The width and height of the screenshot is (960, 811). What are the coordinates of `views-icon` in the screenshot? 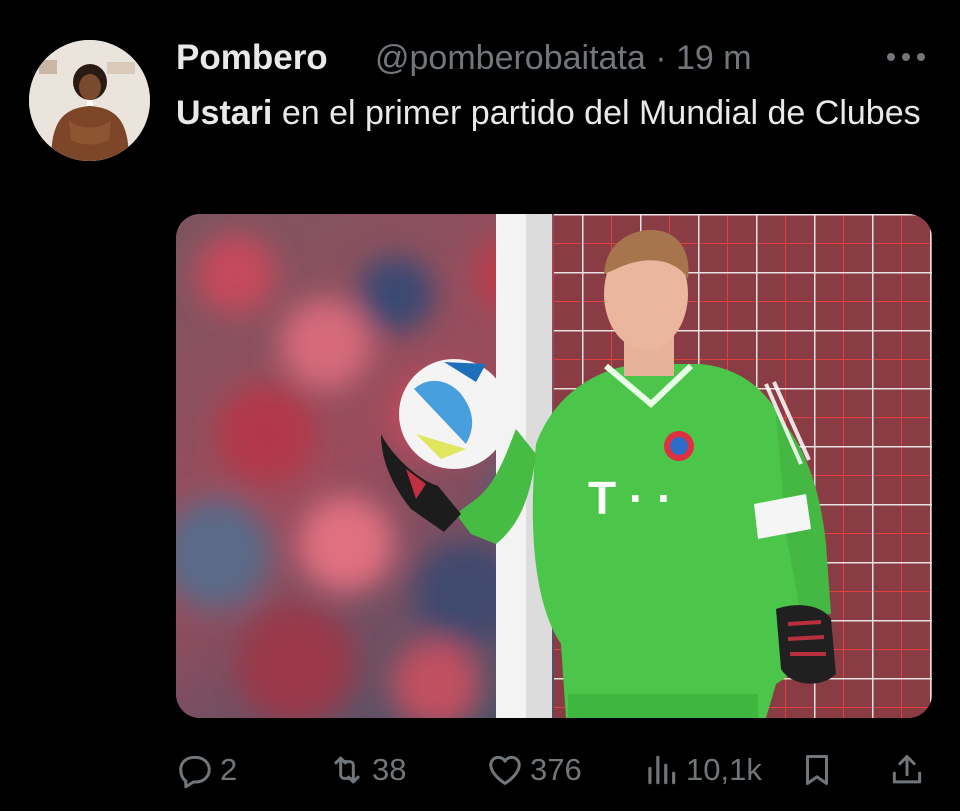 It's located at (662, 770).